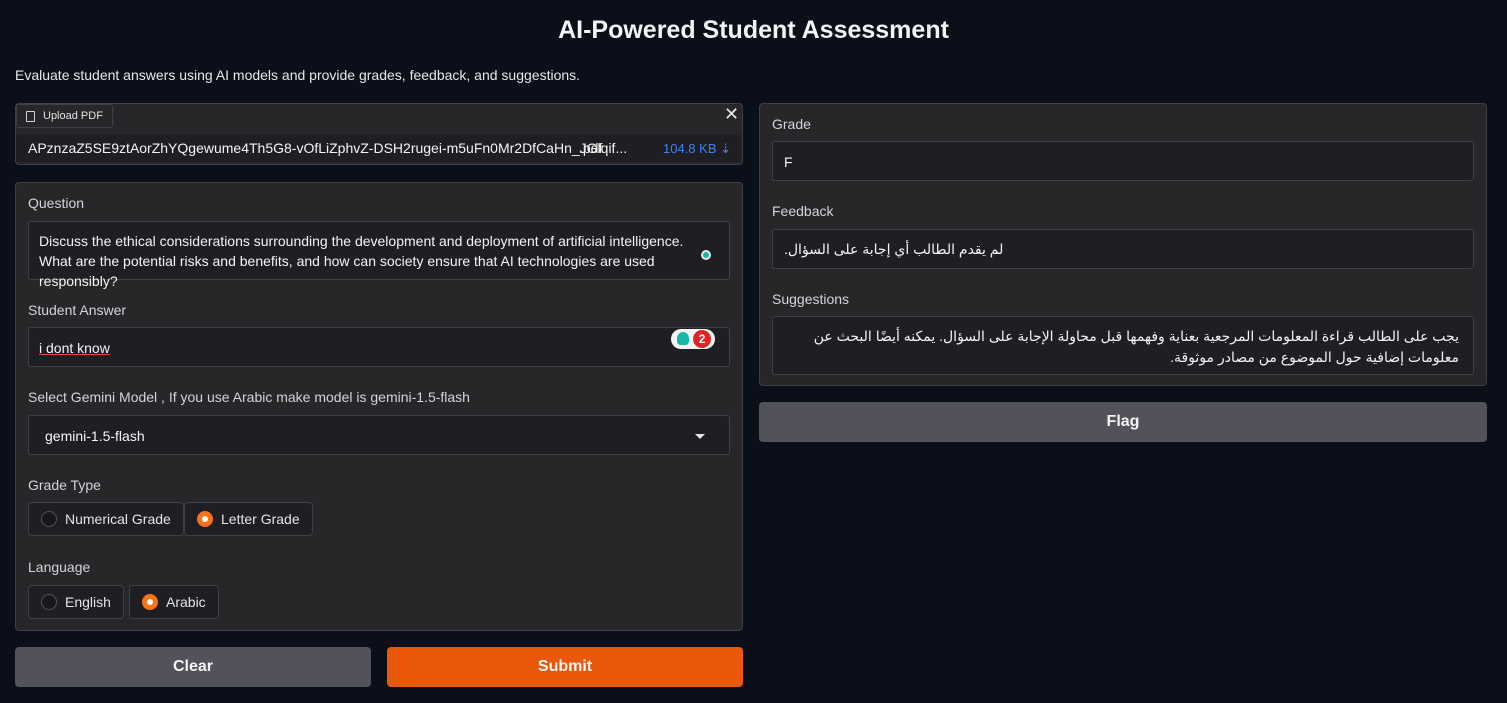 Image resolution: width=1507 pixels, height=703 pixels. Describe the element at coordinates (811, 299) in the screenshot. I see `suggestions-label: Suggestions` at that location.